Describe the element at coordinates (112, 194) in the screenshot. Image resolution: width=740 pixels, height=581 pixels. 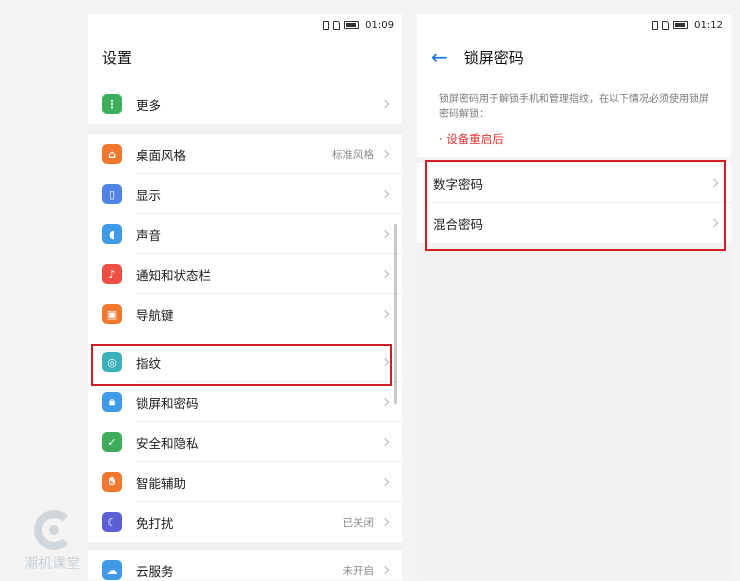
I see `phone-display-icon: ▯` at that location.